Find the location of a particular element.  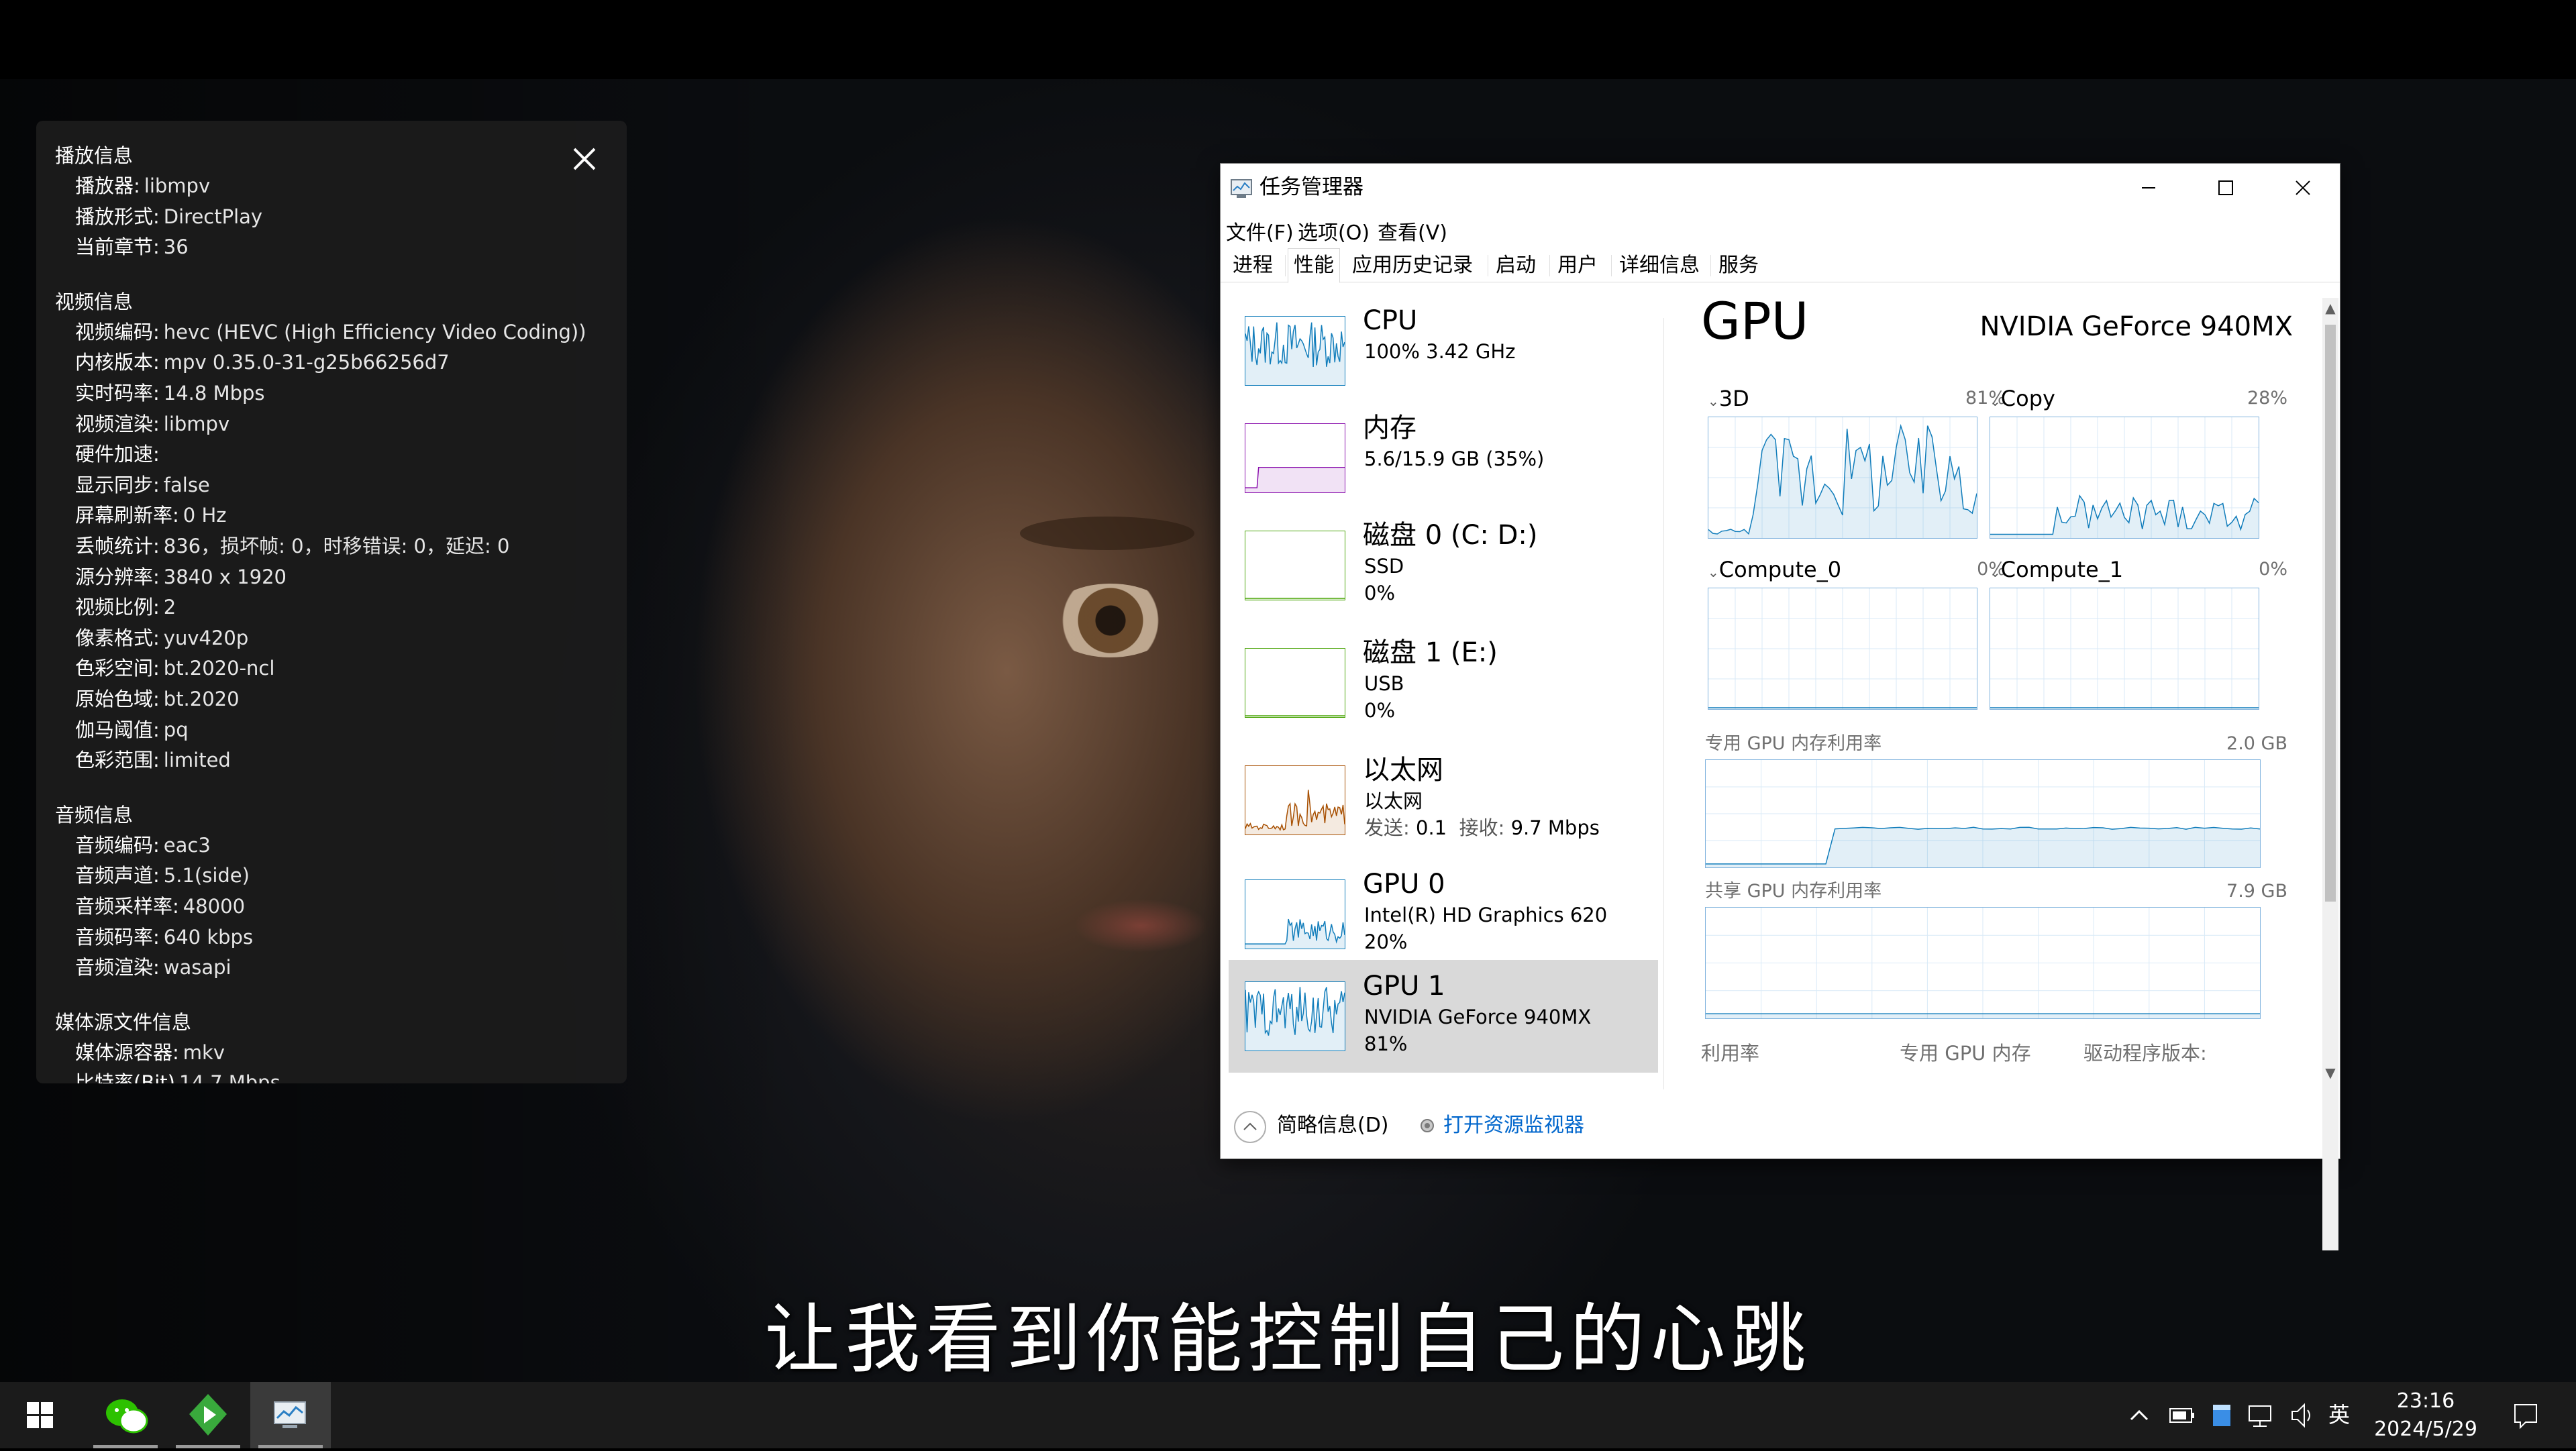

face-lips is located at coordinates (1141, 926).